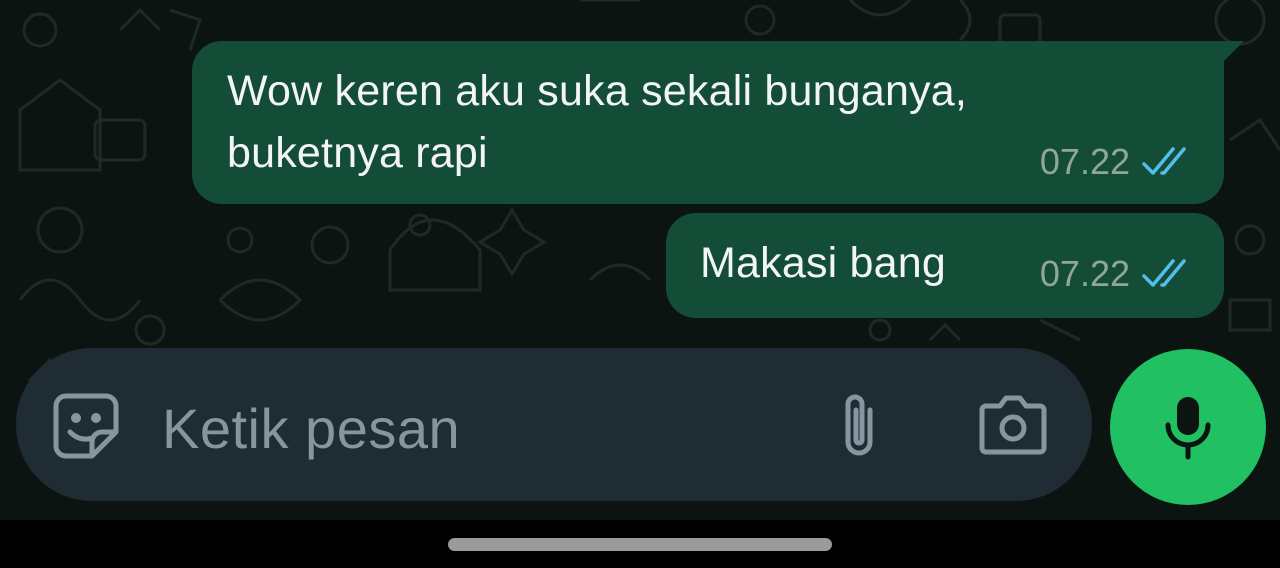 The image size is (1280, 568). Describe the element at coordinates (311, 428) in the screenshot. I see `message-input-placeholder: Ketik pesan` at that location.